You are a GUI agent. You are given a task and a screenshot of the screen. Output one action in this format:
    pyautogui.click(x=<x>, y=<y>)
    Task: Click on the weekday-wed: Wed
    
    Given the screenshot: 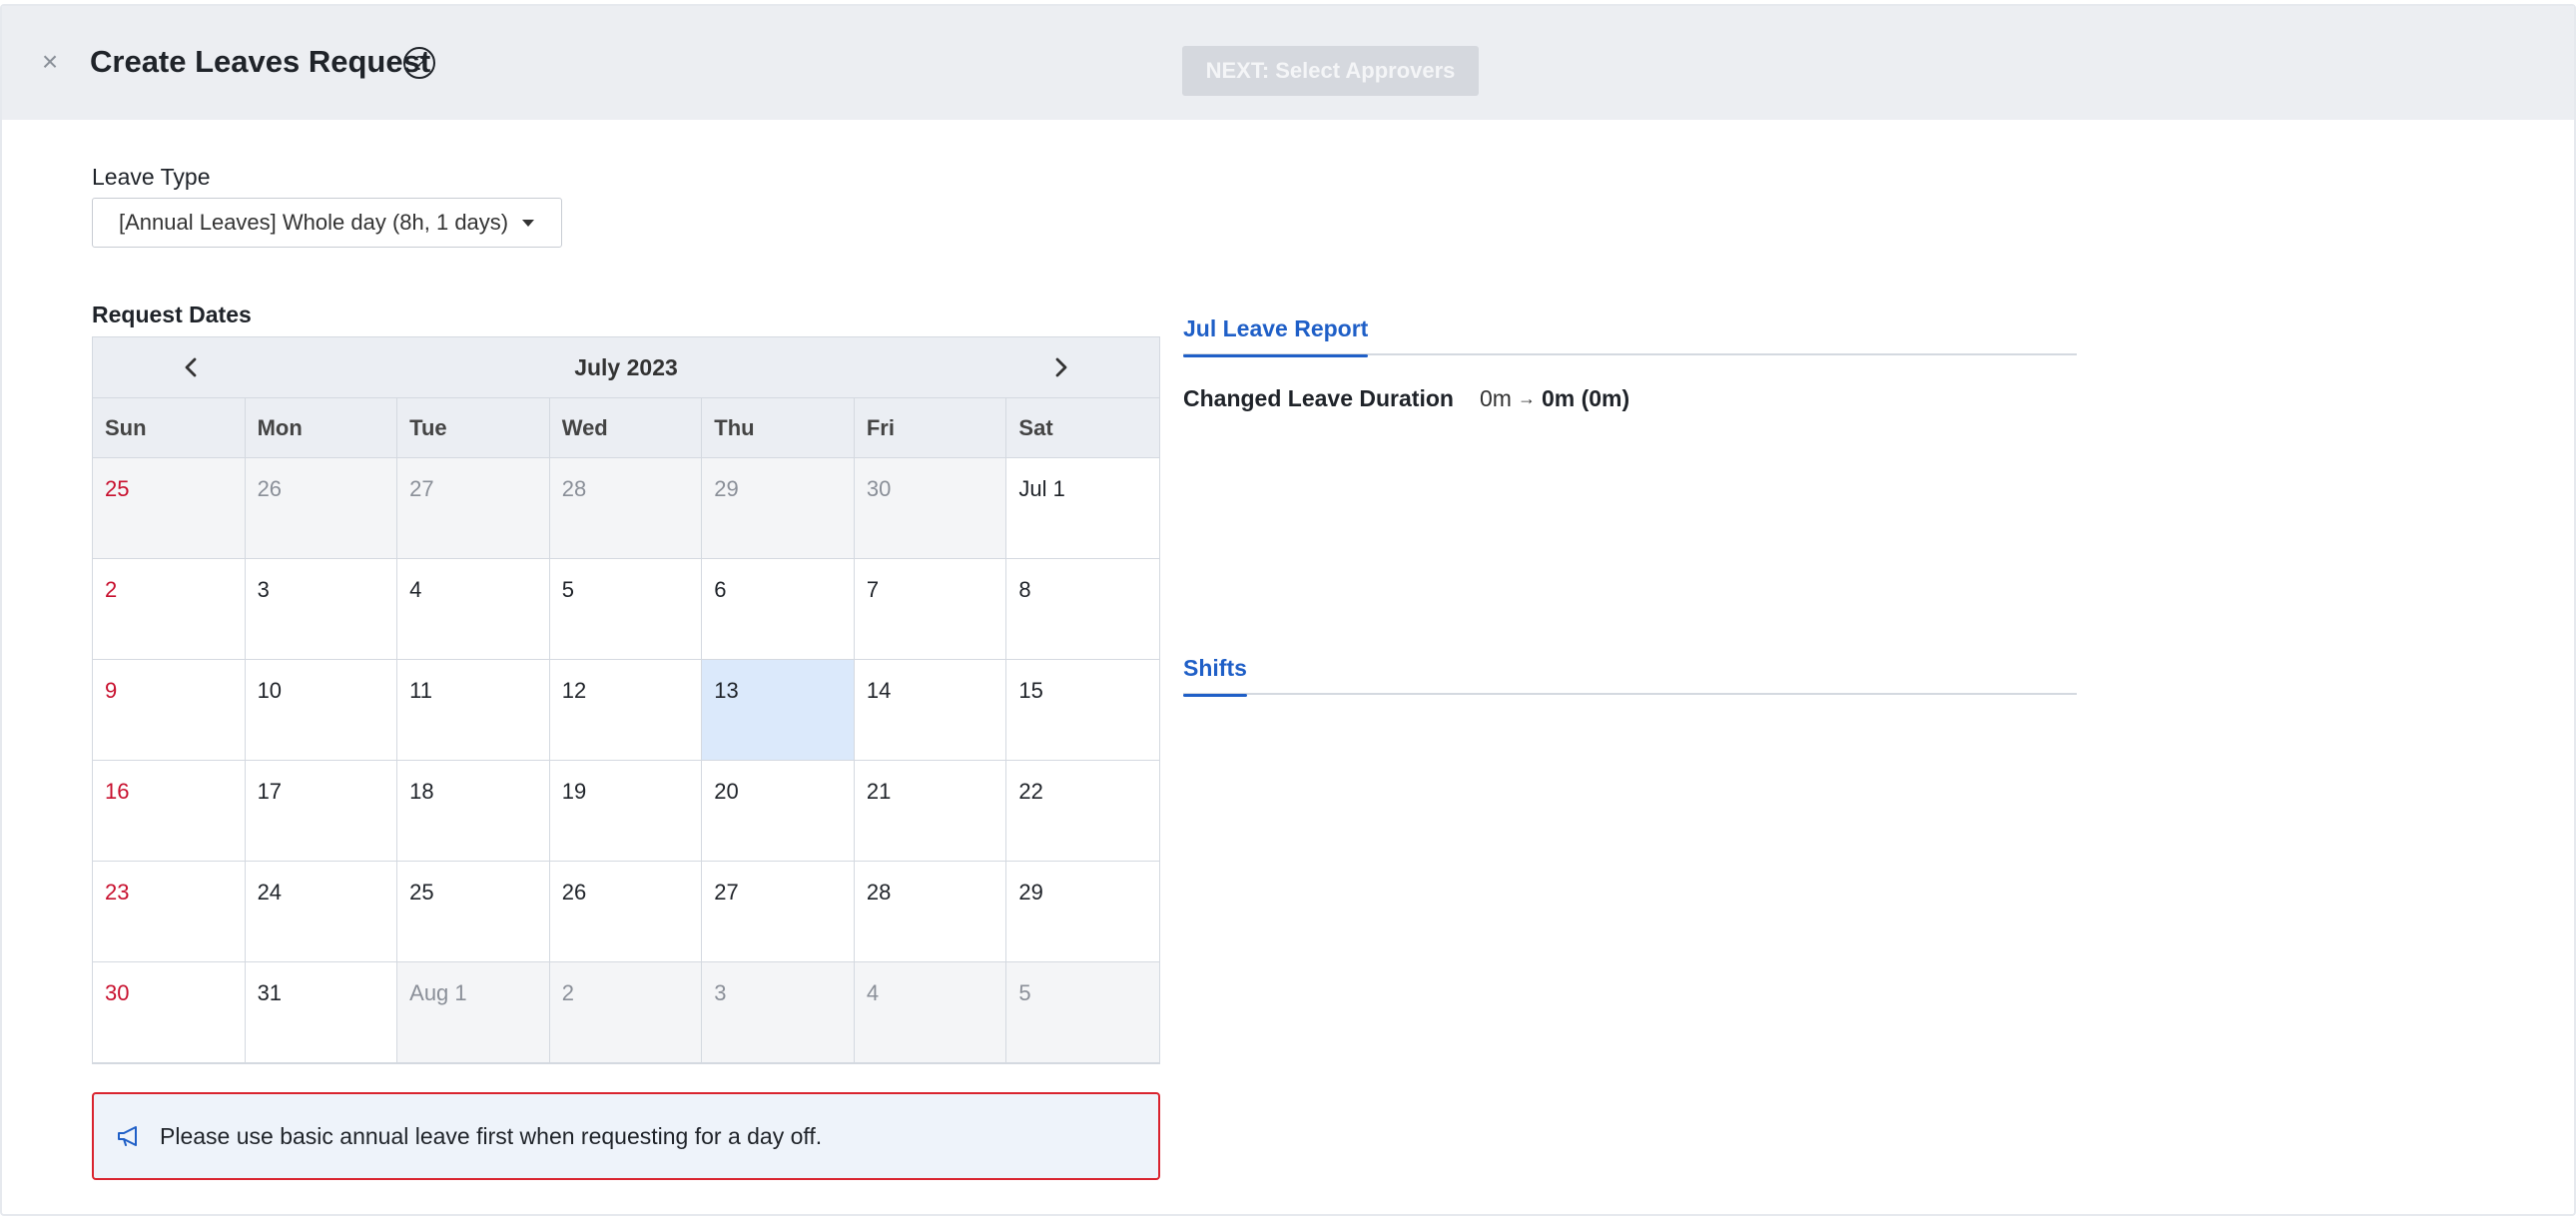 What is the action you would take?
    pyautogui.click(x=626, y=428)
    